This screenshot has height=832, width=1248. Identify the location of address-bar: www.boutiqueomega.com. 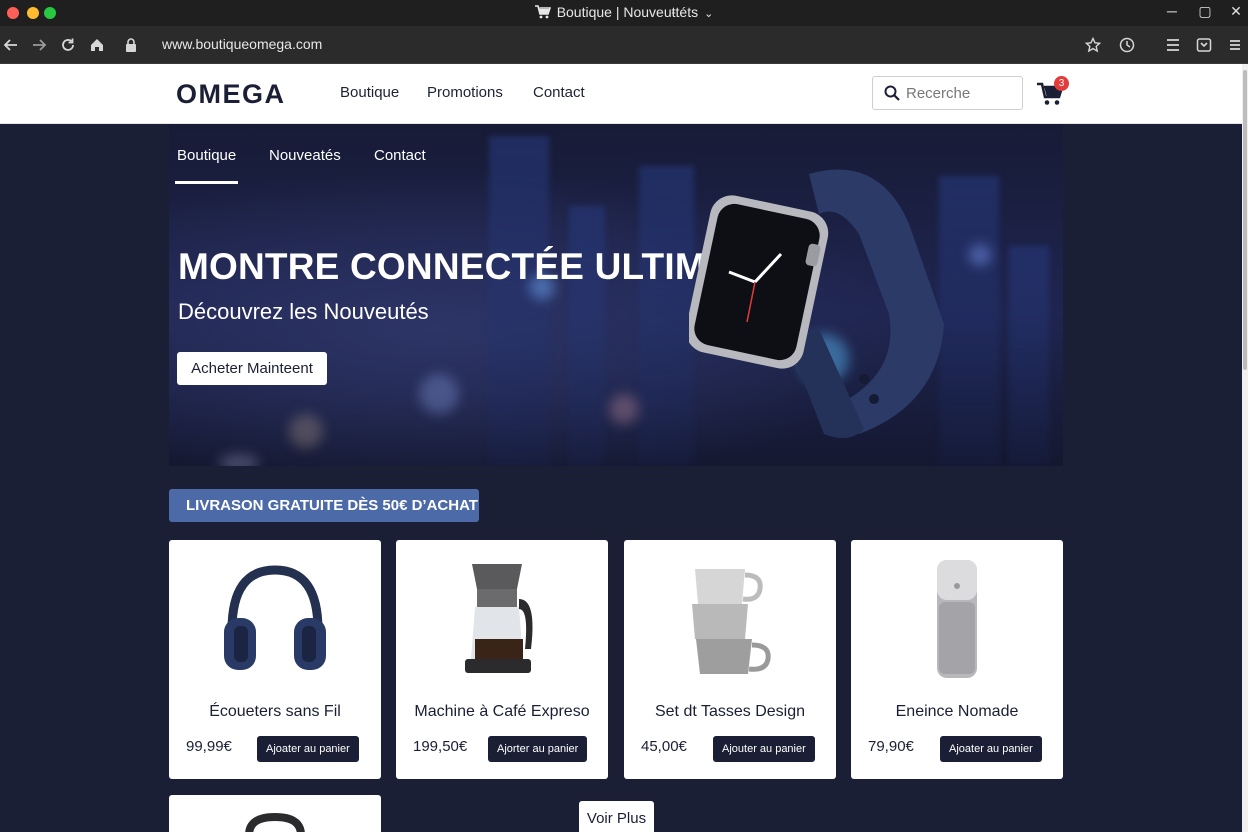
(242, 44).